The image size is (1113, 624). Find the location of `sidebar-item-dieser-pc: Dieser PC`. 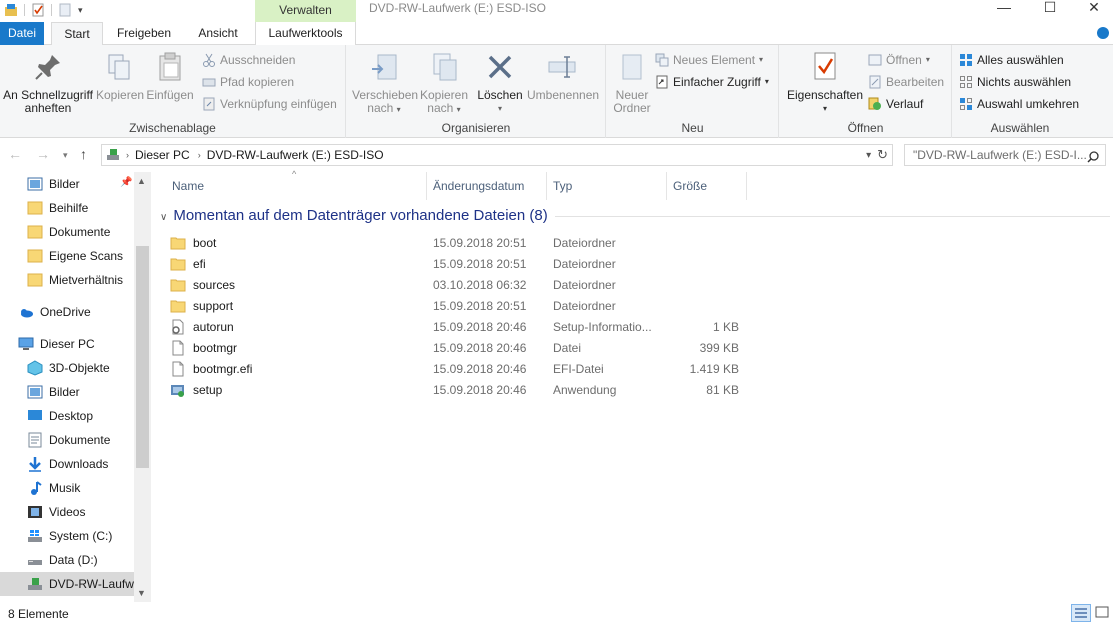

sidebar-item-dieser-pc: Dieser PC is located at coordinates (67, 344).